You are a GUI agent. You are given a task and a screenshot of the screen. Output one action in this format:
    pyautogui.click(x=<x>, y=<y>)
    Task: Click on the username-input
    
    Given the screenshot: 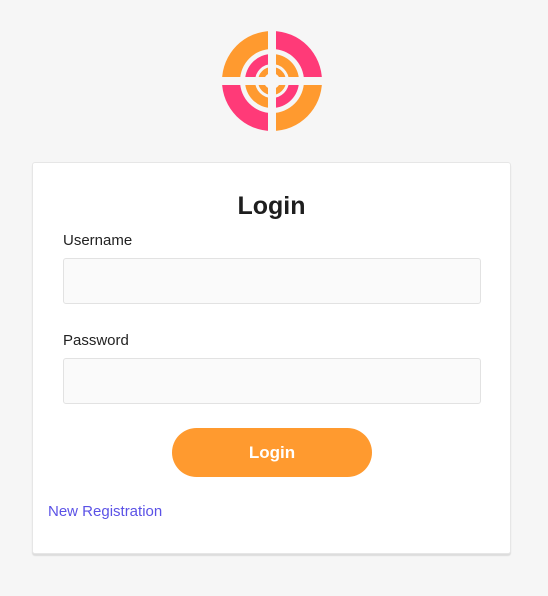 What is the action you would take?
    pyautogui.click(x=272, y=281)
    